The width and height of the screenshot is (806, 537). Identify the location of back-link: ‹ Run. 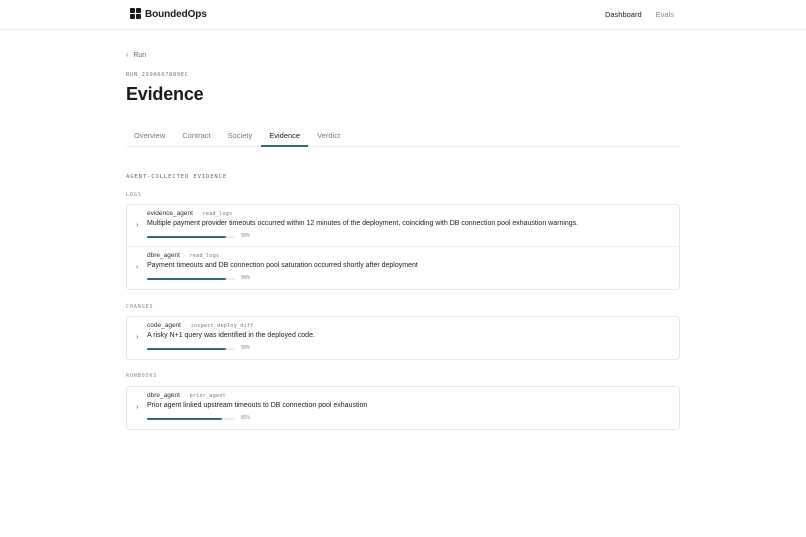
(136, 55).